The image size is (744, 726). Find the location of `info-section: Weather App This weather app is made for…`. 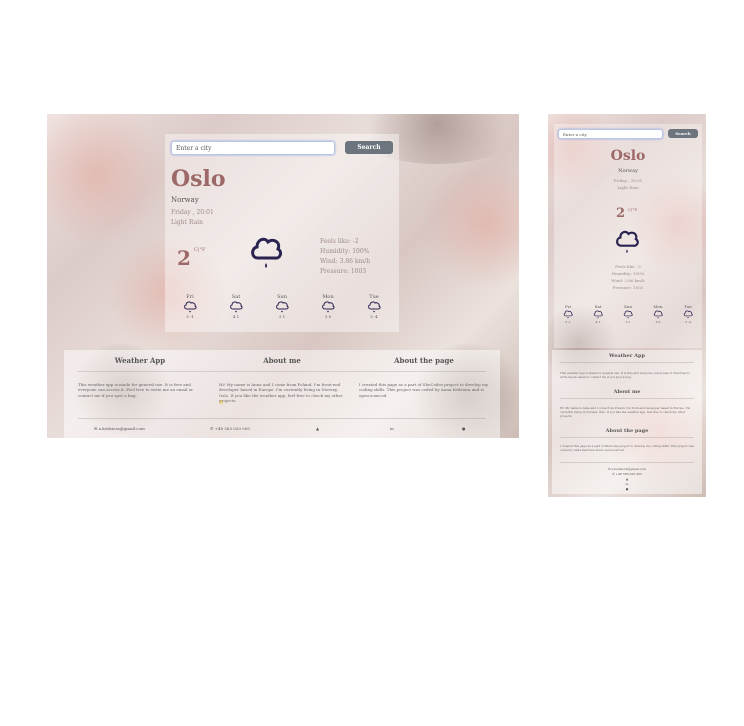

info-section: Weather App This weather app is made for… is located at coordinates (627, 422).